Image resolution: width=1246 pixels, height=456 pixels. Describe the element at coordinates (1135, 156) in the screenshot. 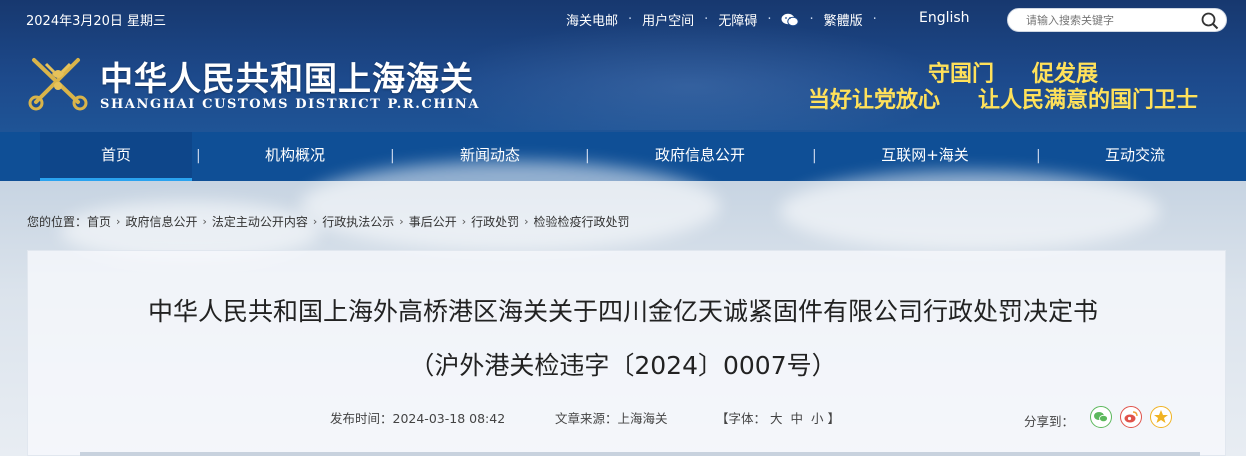

I see `nav-item-interaction: 互动交流` at that location.